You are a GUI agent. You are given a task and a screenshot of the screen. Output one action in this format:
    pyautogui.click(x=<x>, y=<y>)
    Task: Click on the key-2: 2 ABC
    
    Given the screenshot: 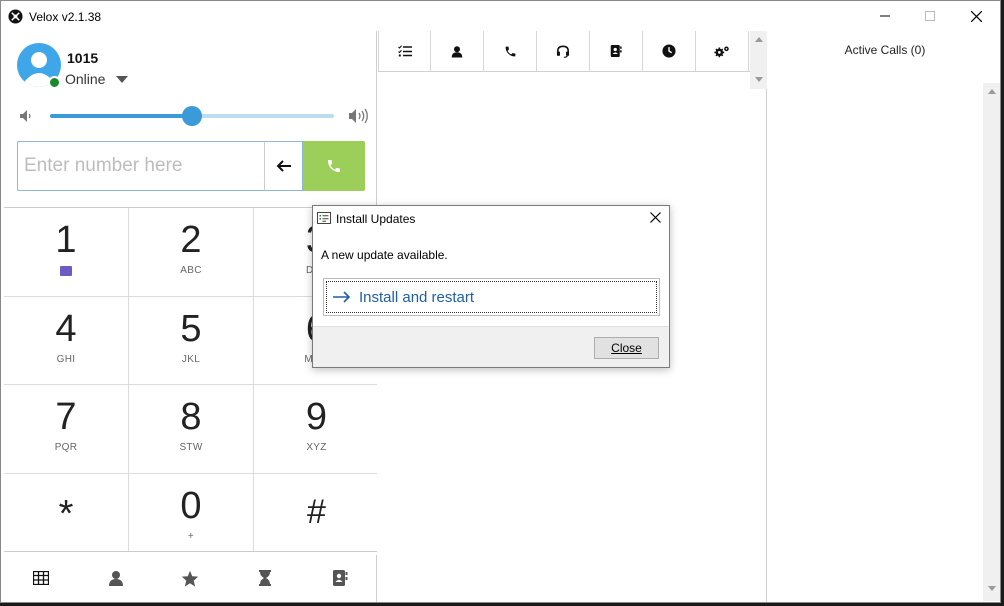 What is the action you would take?
    pyautogui.click(x=191, y=252)
    